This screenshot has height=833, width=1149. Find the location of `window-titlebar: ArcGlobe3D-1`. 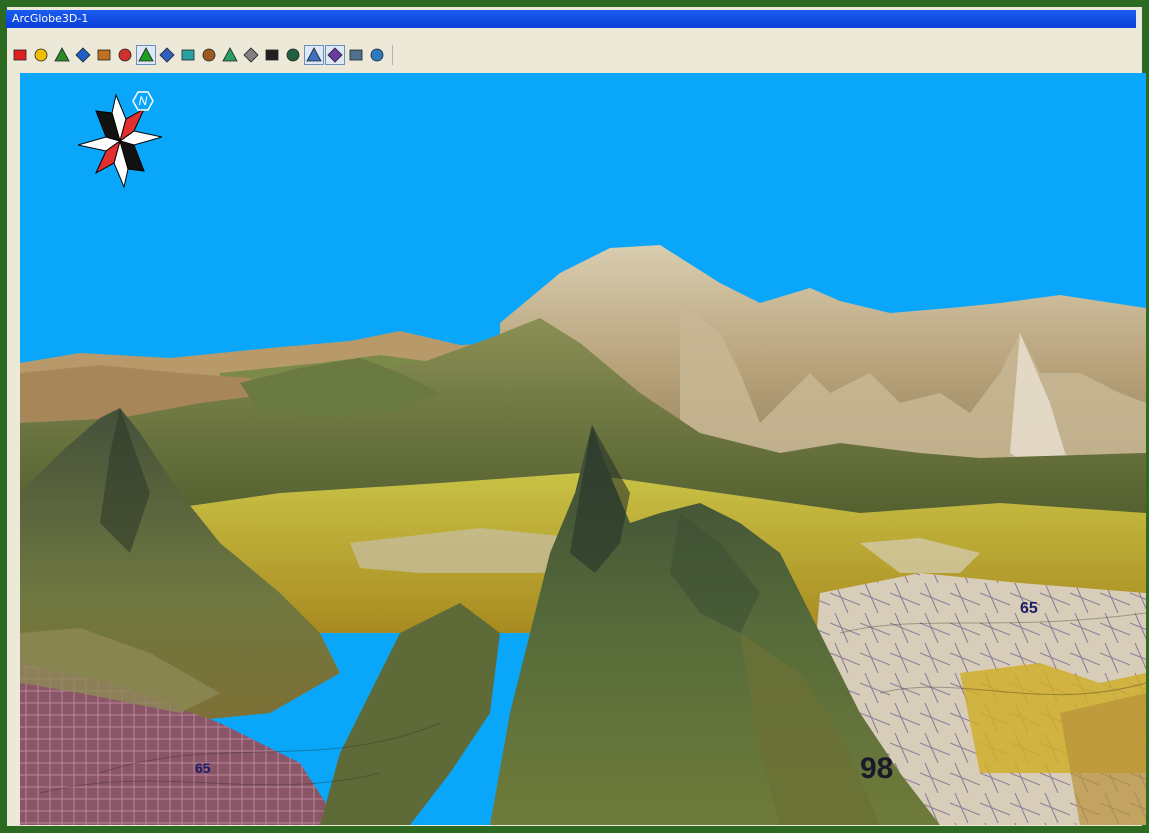

window-titlebar: ArcGlobe3D-1 is located at coordinates (573, 19).